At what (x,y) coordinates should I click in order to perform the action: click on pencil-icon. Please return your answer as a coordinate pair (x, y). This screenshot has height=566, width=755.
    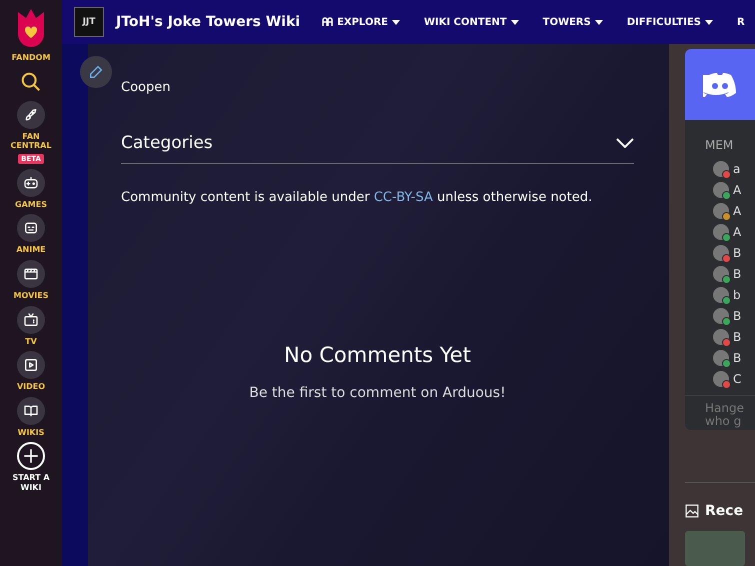
    Looking at the image, I should click on (96, 72).